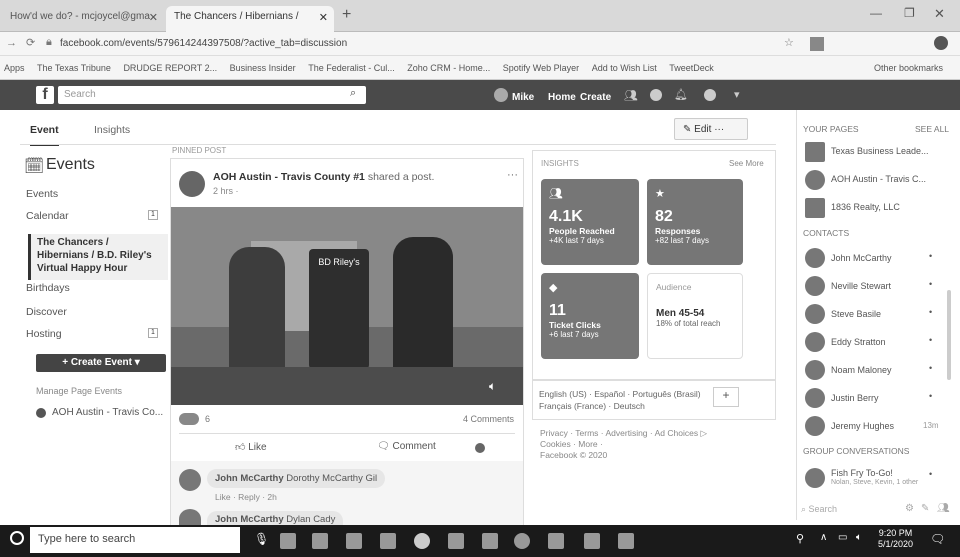 The height and width of the screenshot is (557, 960). Describe the element at coordinates (189, 419) in the screenshot. I see `reactions-icon` at that location.